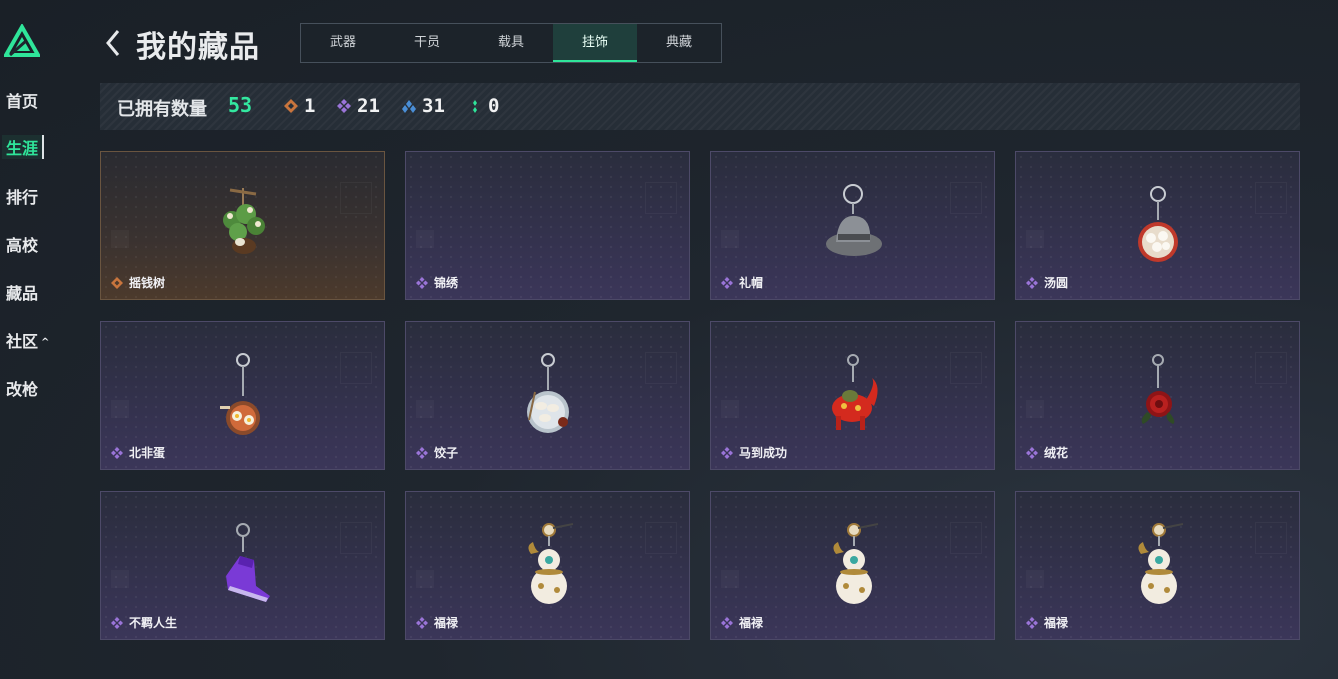  I want to click on card-label: 锦绣, so click(437, 282).